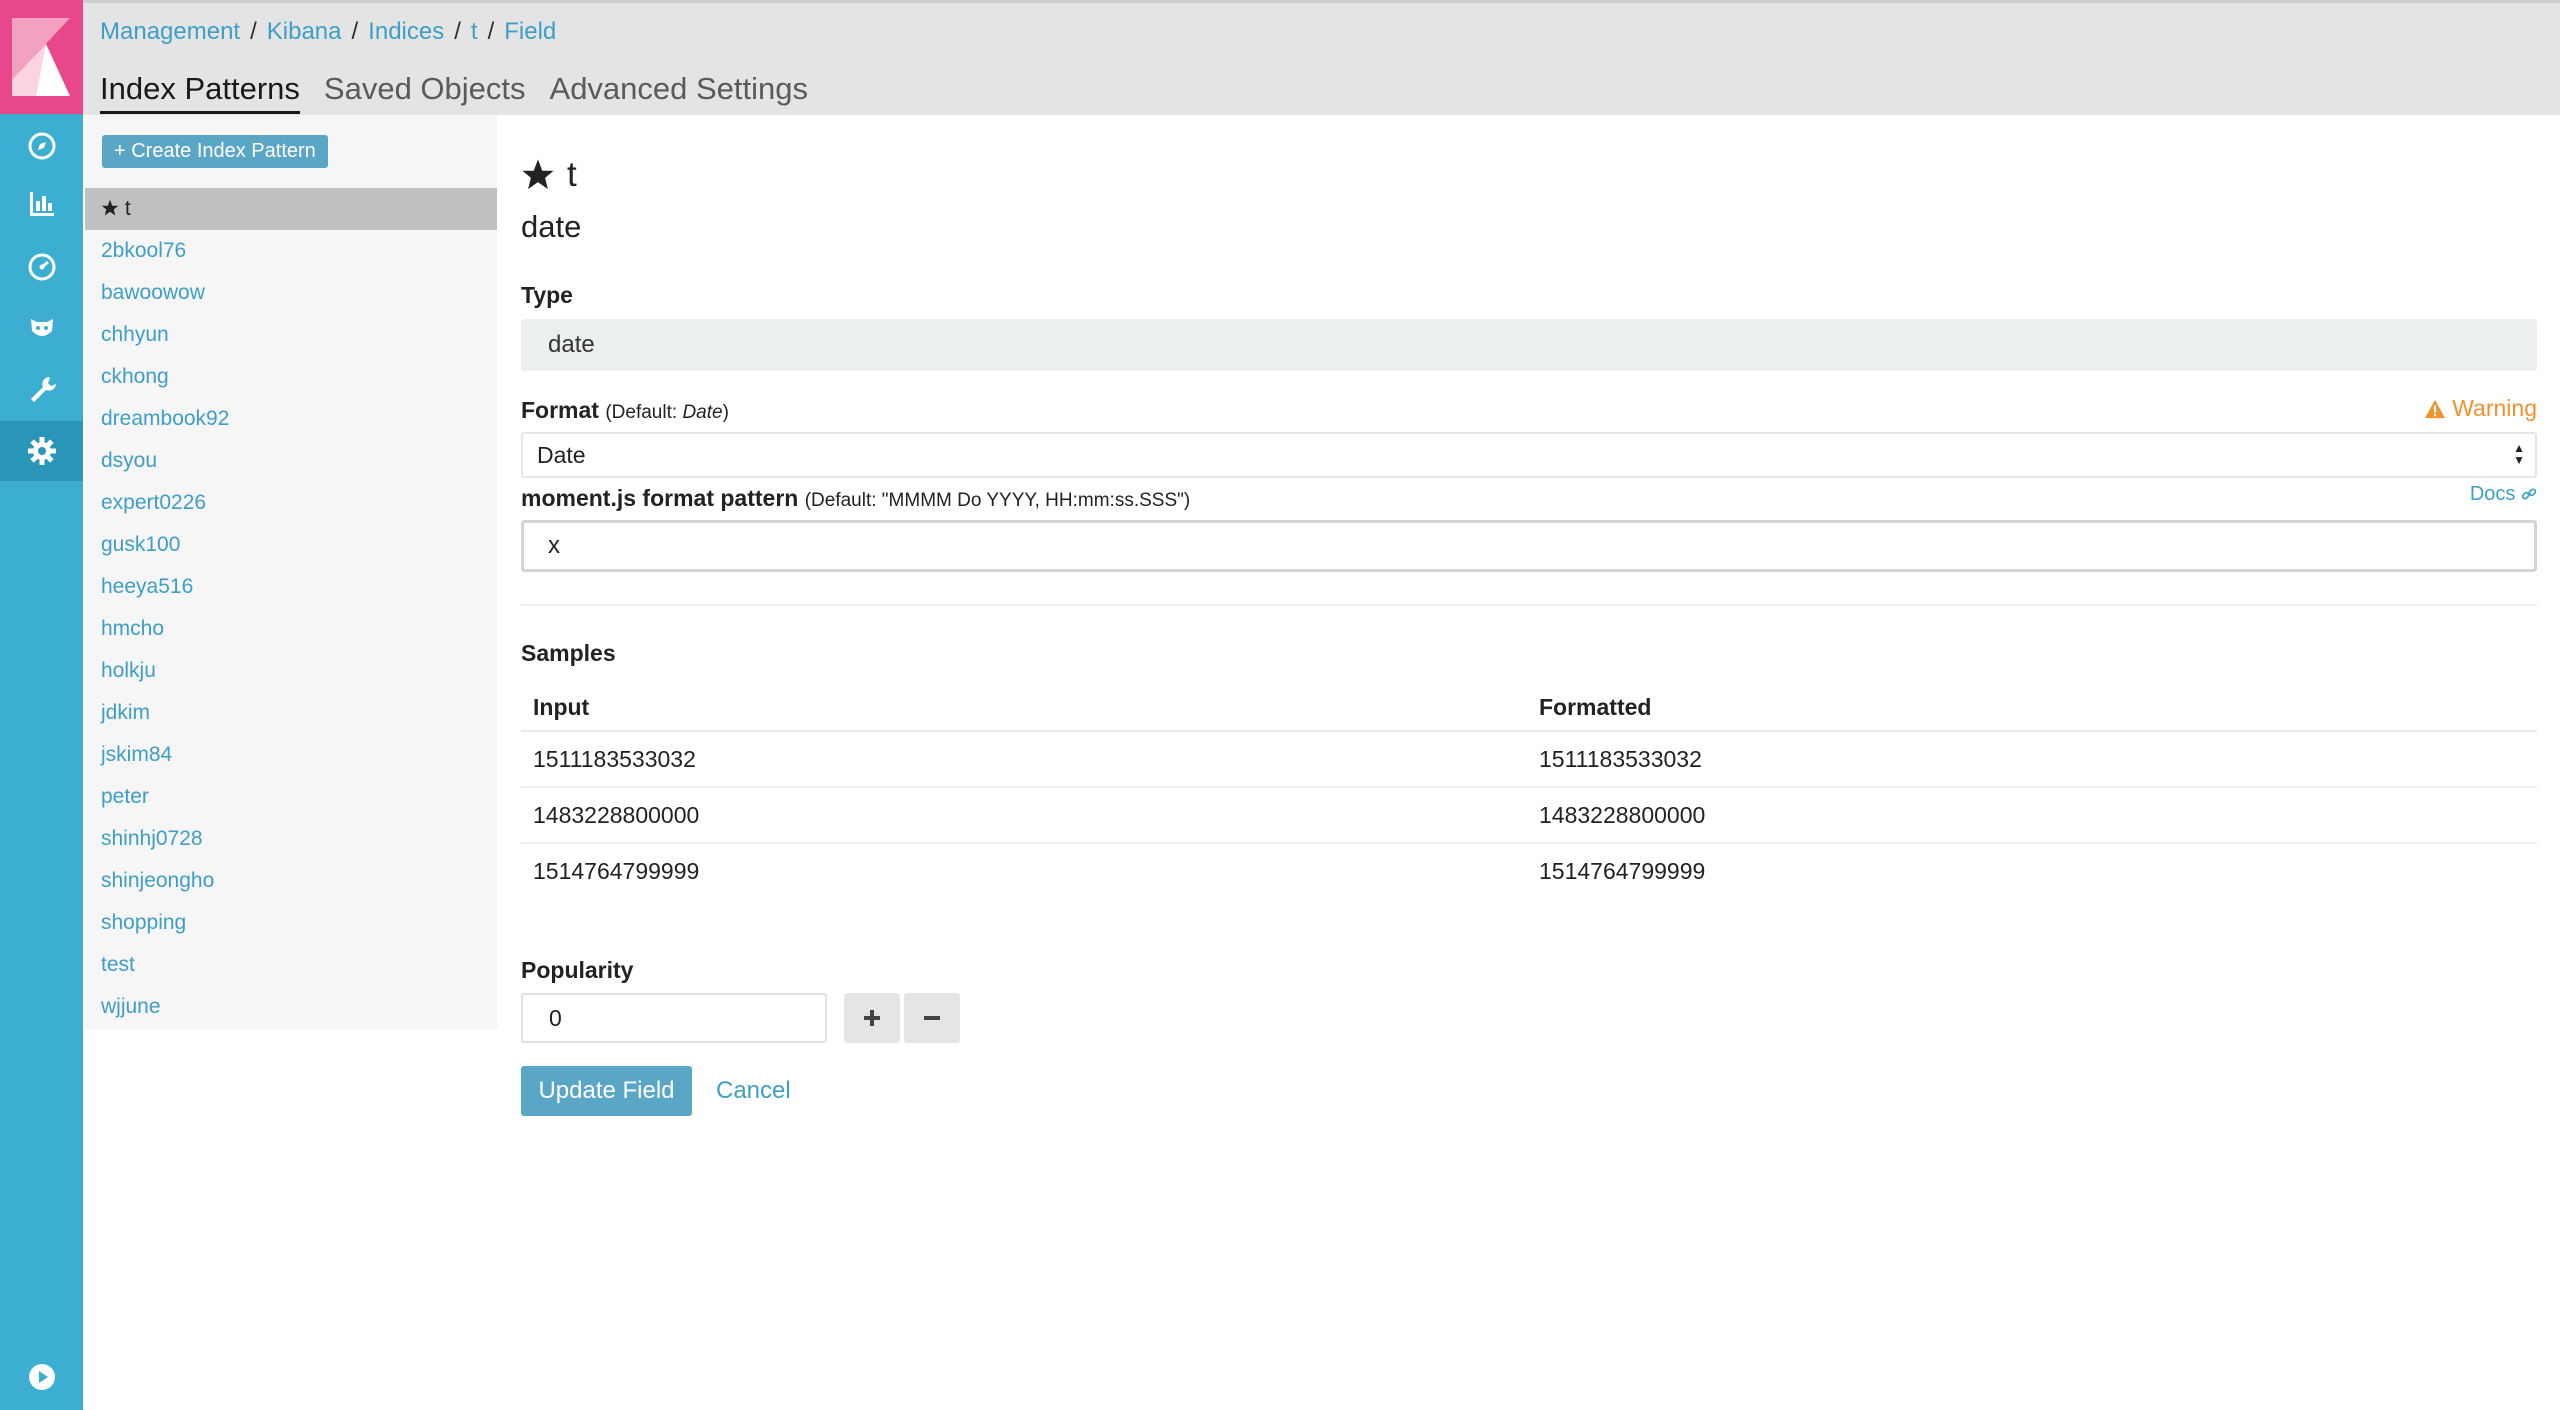 The height and width of the screenshot is (1410, 2560). What do you see at coordinates (41, 267) in the screenshot?
I see `dashboard-icon` at bounding box center [41, 267].